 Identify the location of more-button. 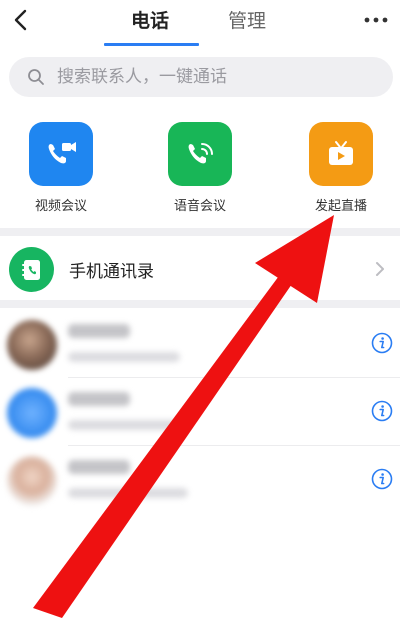
(376, 20).